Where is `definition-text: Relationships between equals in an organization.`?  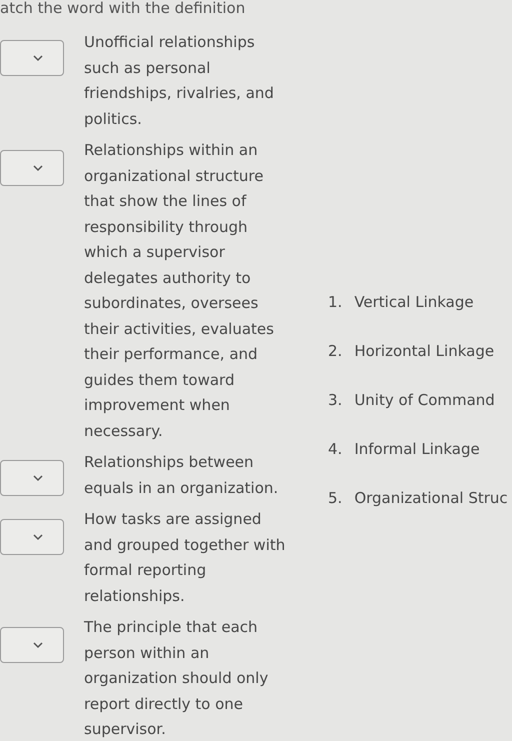 definition-text: Relationships between equals in an organization. is located at coordinates (182, 475).